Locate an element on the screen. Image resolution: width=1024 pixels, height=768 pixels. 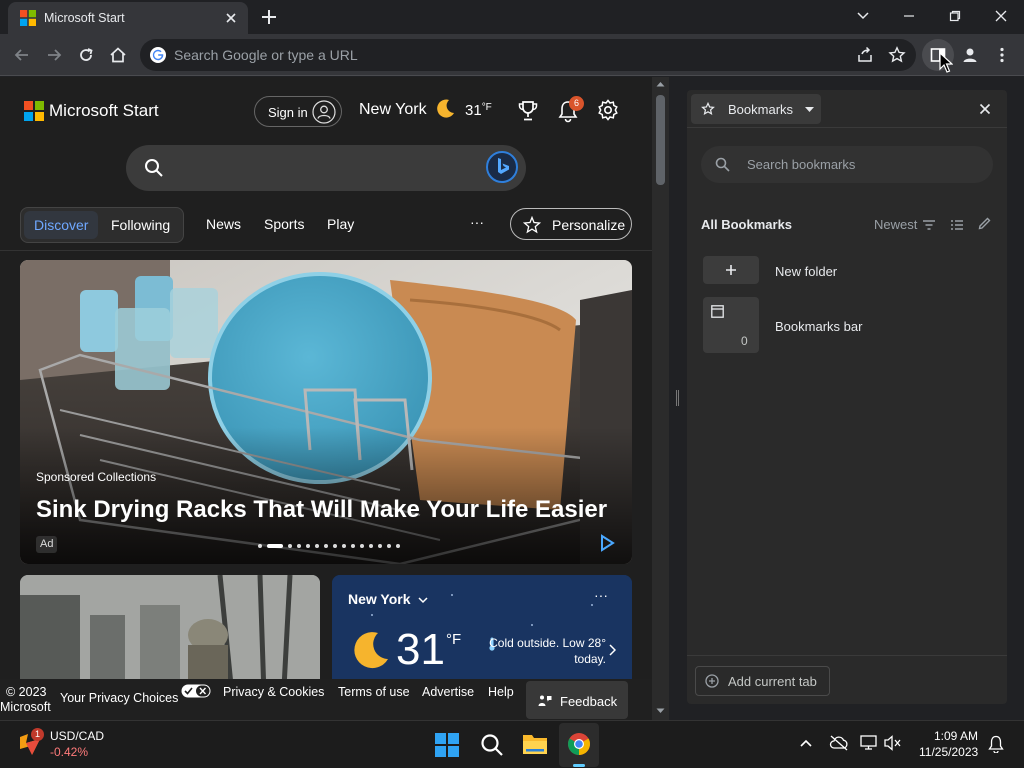
share-icon is located at coordinates (865, 55).